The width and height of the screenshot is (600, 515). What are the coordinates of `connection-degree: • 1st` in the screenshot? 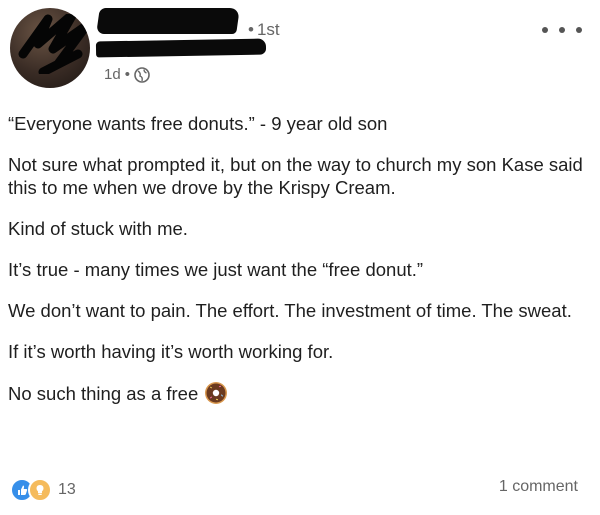 It's located at (264, 29).